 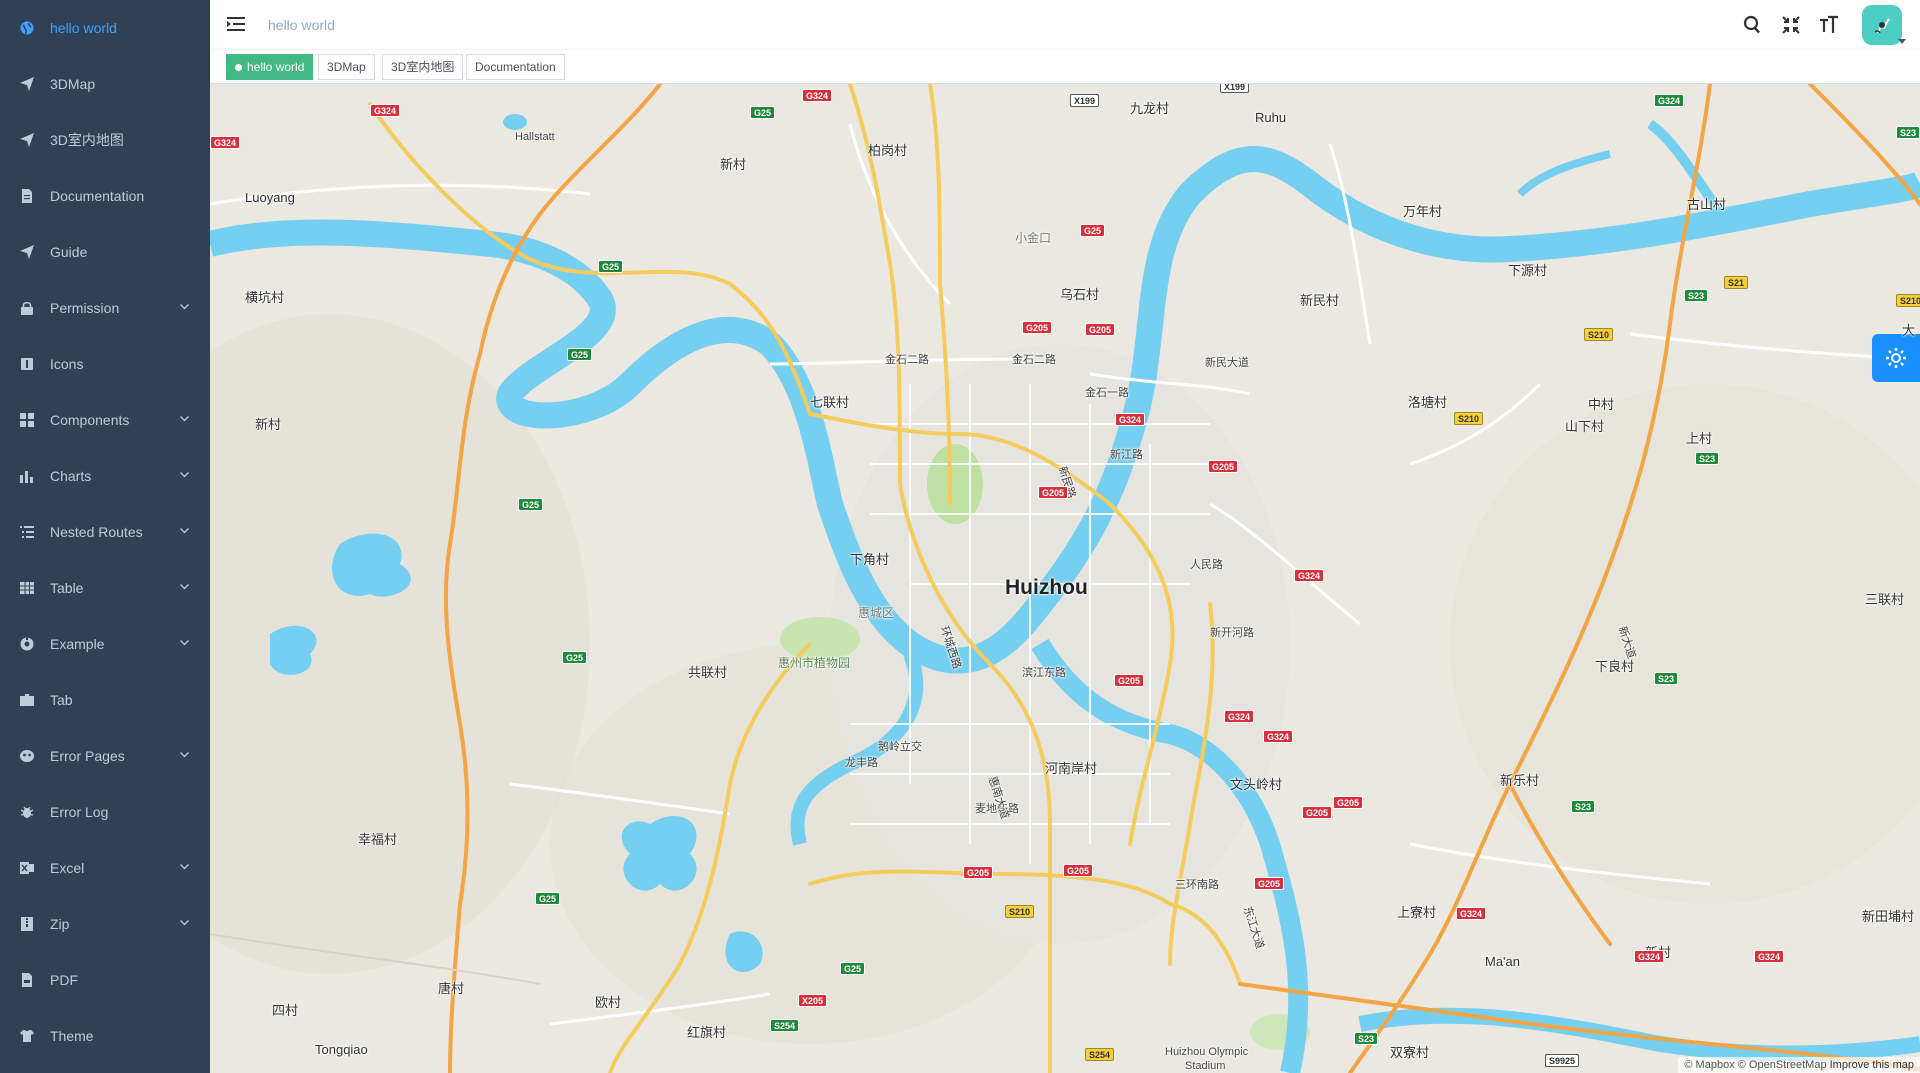 What do you see at coordinates (87, 140) in the screenshot?
I see `sidebar-item-label: 3D室内地图` at bounding box center [87, 140].